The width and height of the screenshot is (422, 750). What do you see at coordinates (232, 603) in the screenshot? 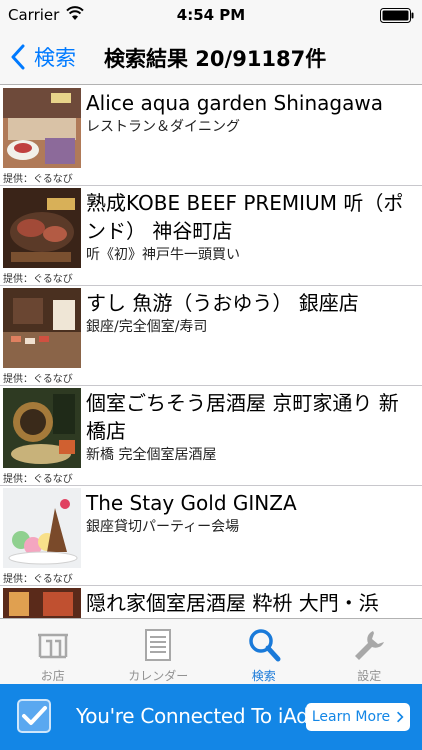
I see `restaurant-name: 隠れ家個室居酒屋 粋枡 大門・浜` at bounding box center [232, 603].